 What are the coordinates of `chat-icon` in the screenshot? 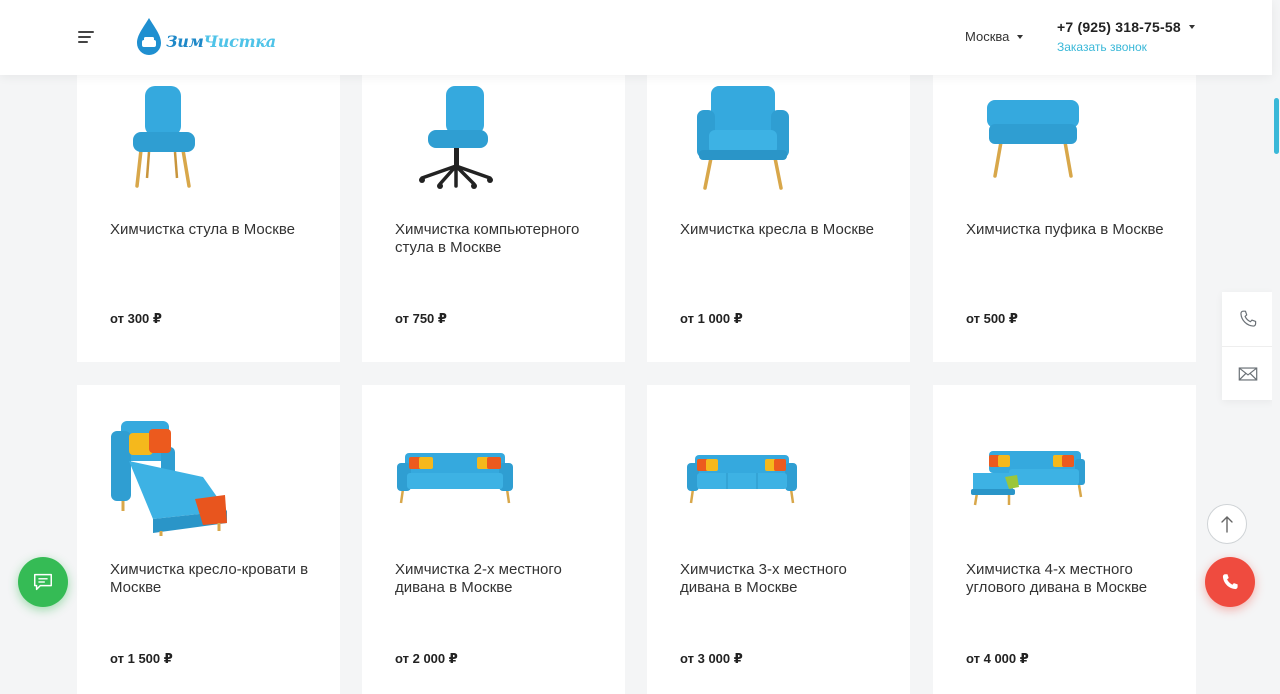 It's located at (43, 582).